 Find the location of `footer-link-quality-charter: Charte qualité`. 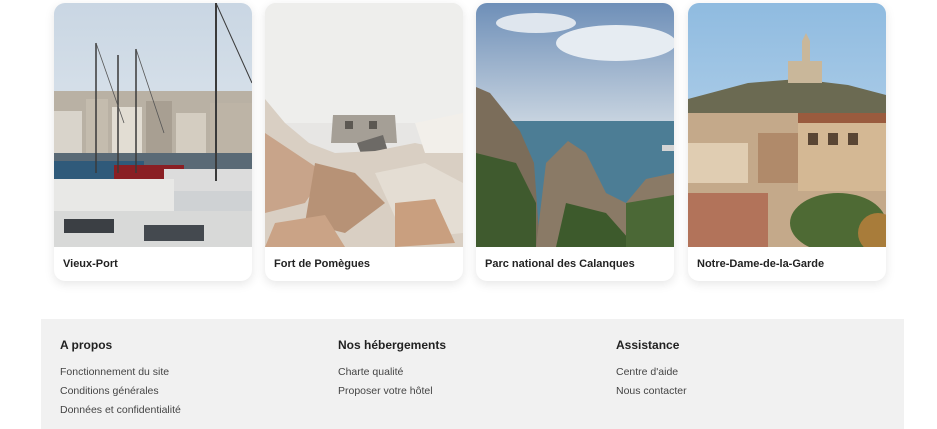

footer-link-quality-charter: Charte qualité is located at coordinates (468, 372).